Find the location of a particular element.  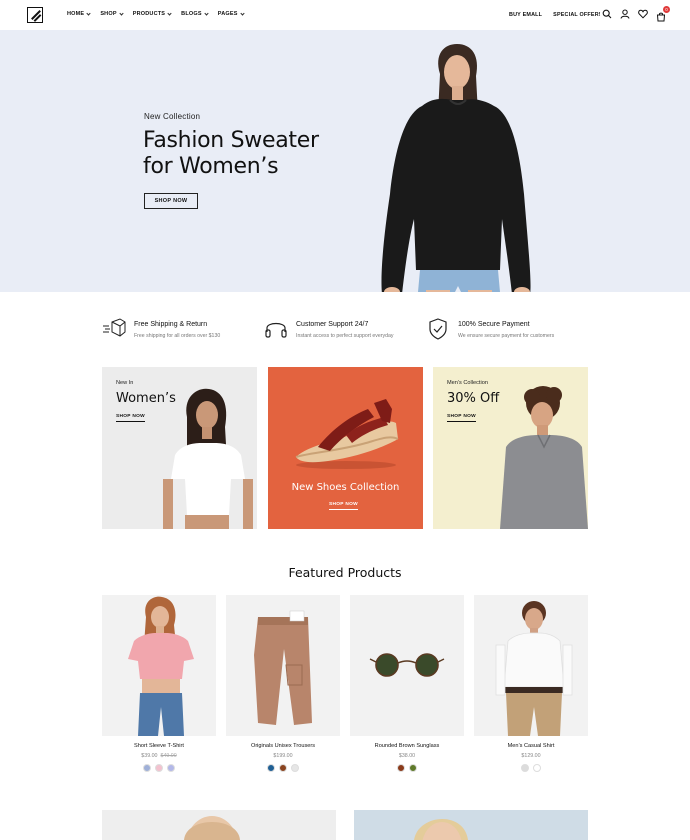

promo-banner-left is located at coordinates (219, 825).